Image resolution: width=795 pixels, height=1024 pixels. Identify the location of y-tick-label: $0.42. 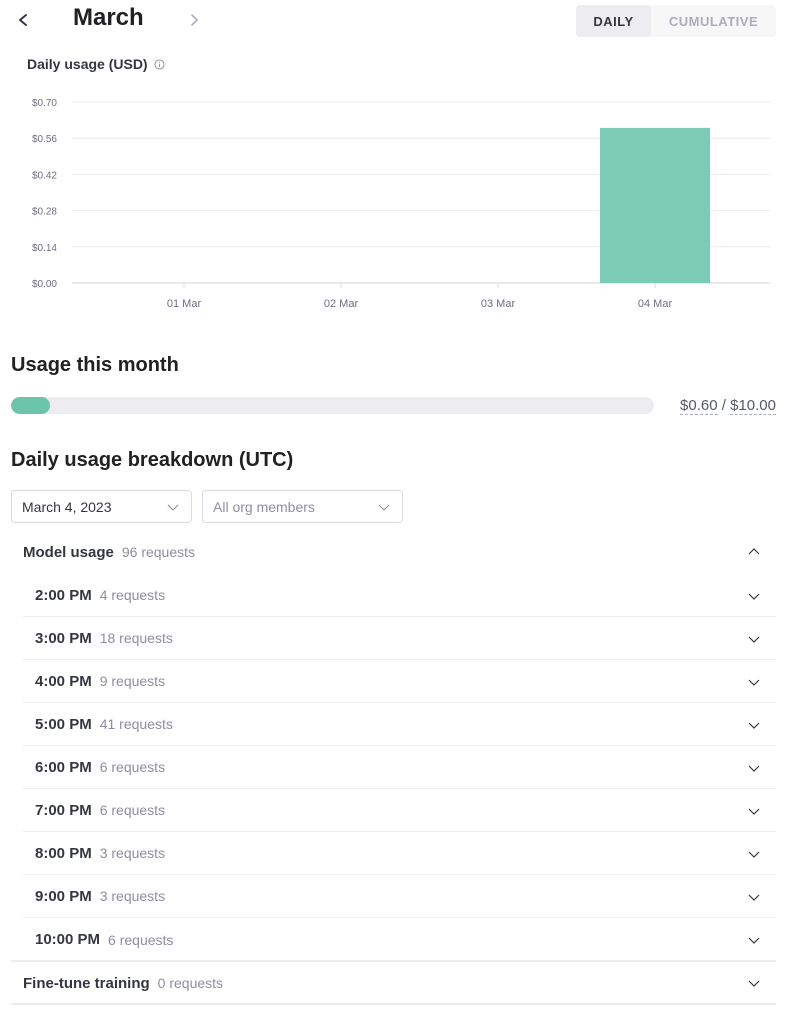
(44, 175).